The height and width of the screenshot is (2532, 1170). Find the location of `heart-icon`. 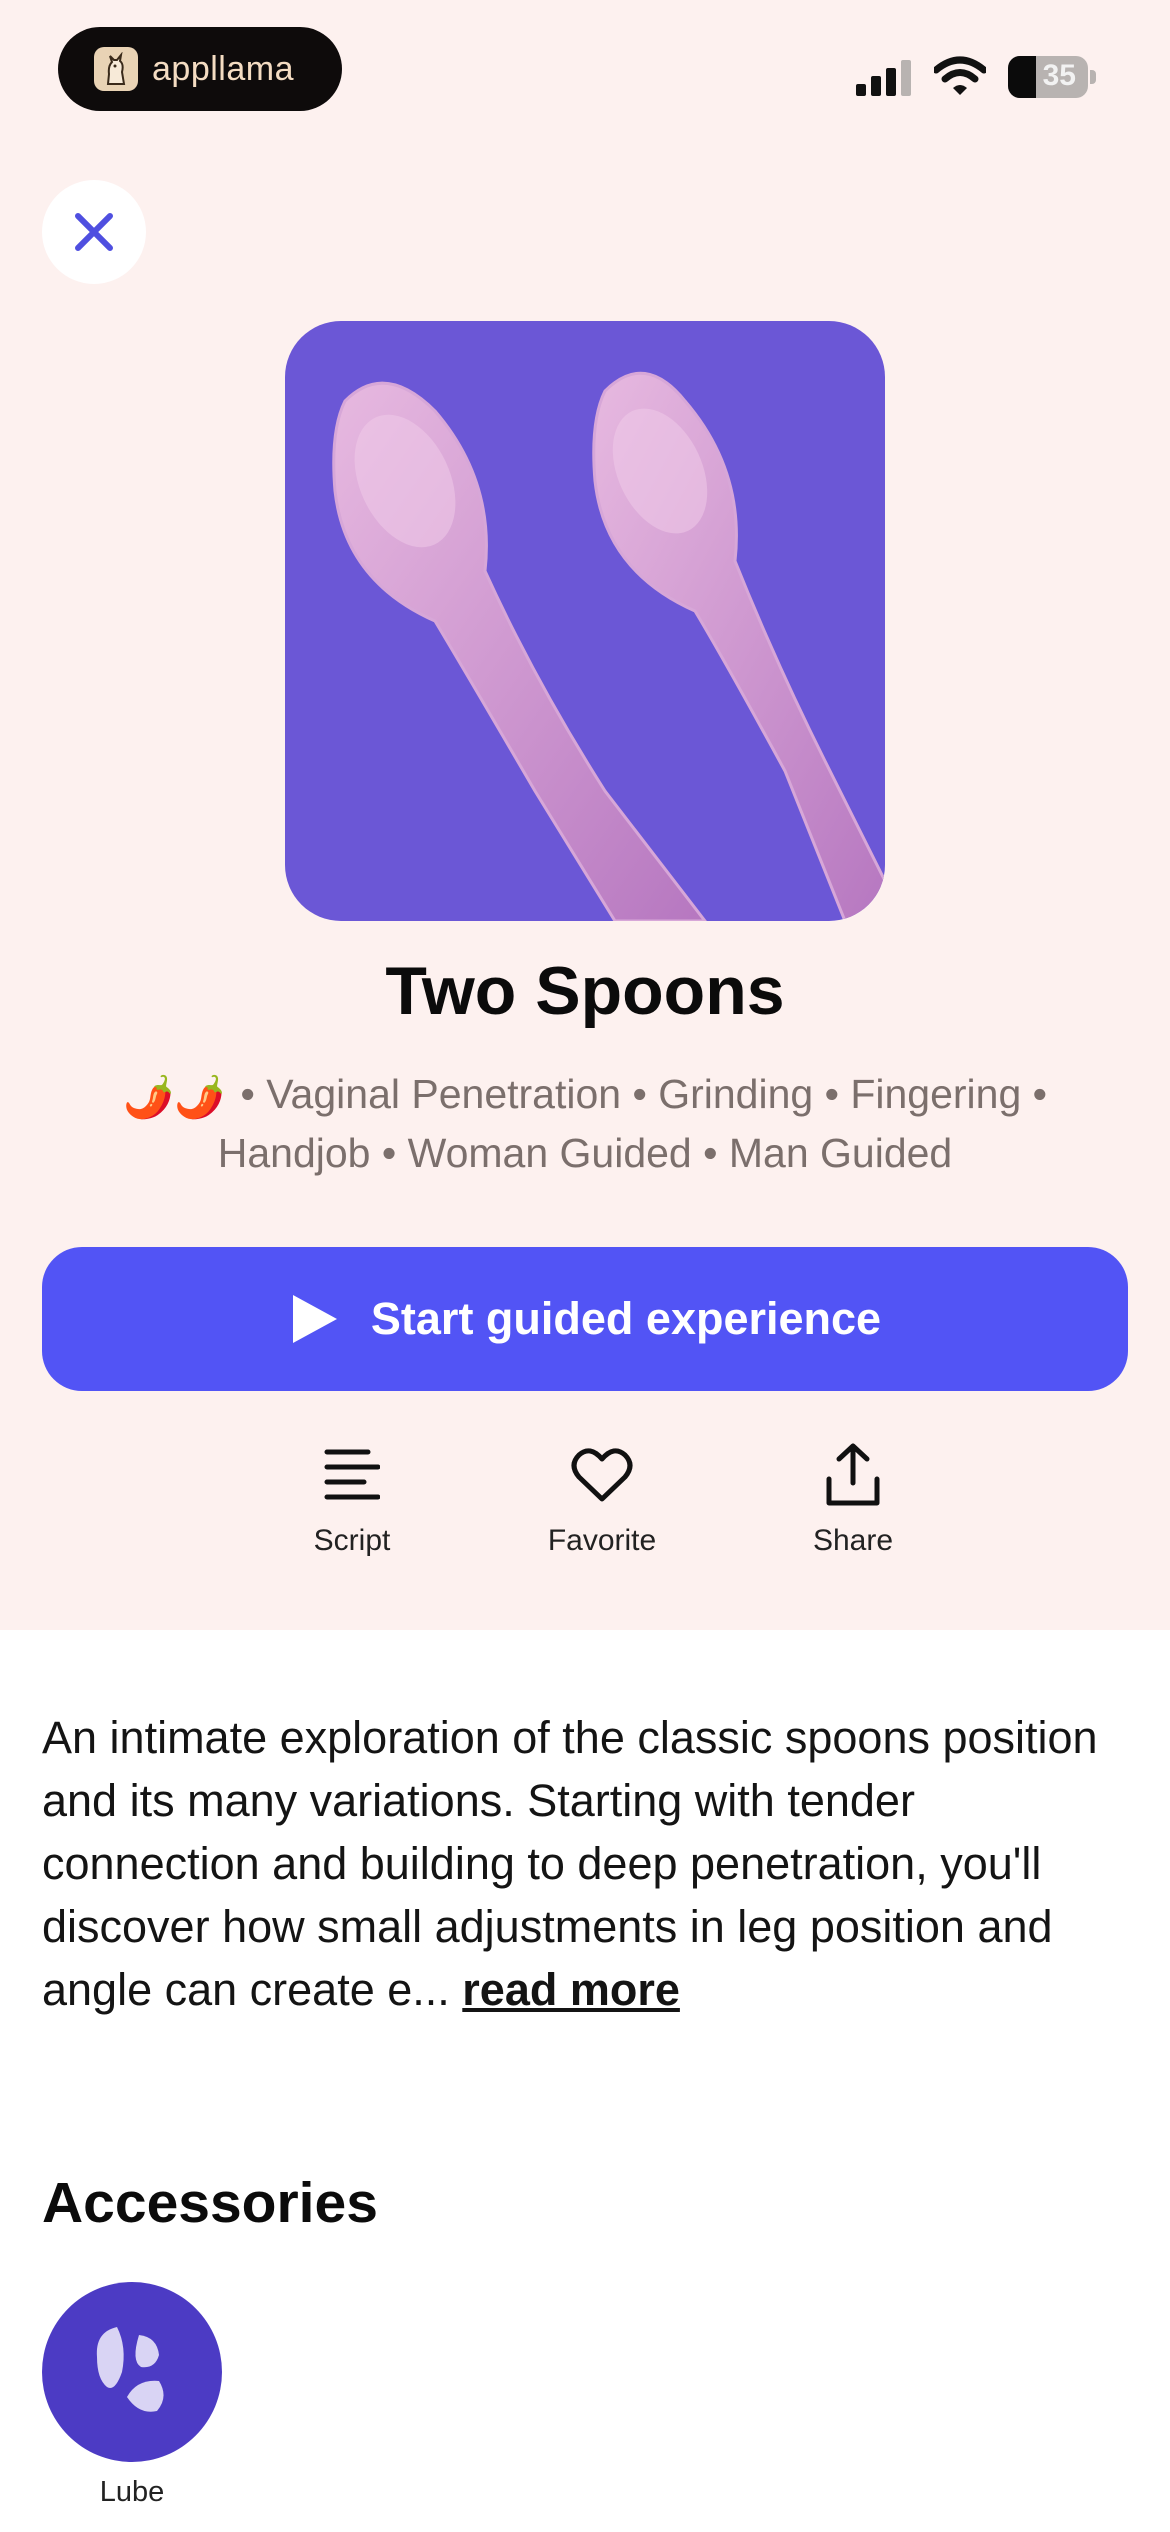

heart-icon is located at coordinates (602, 1475).